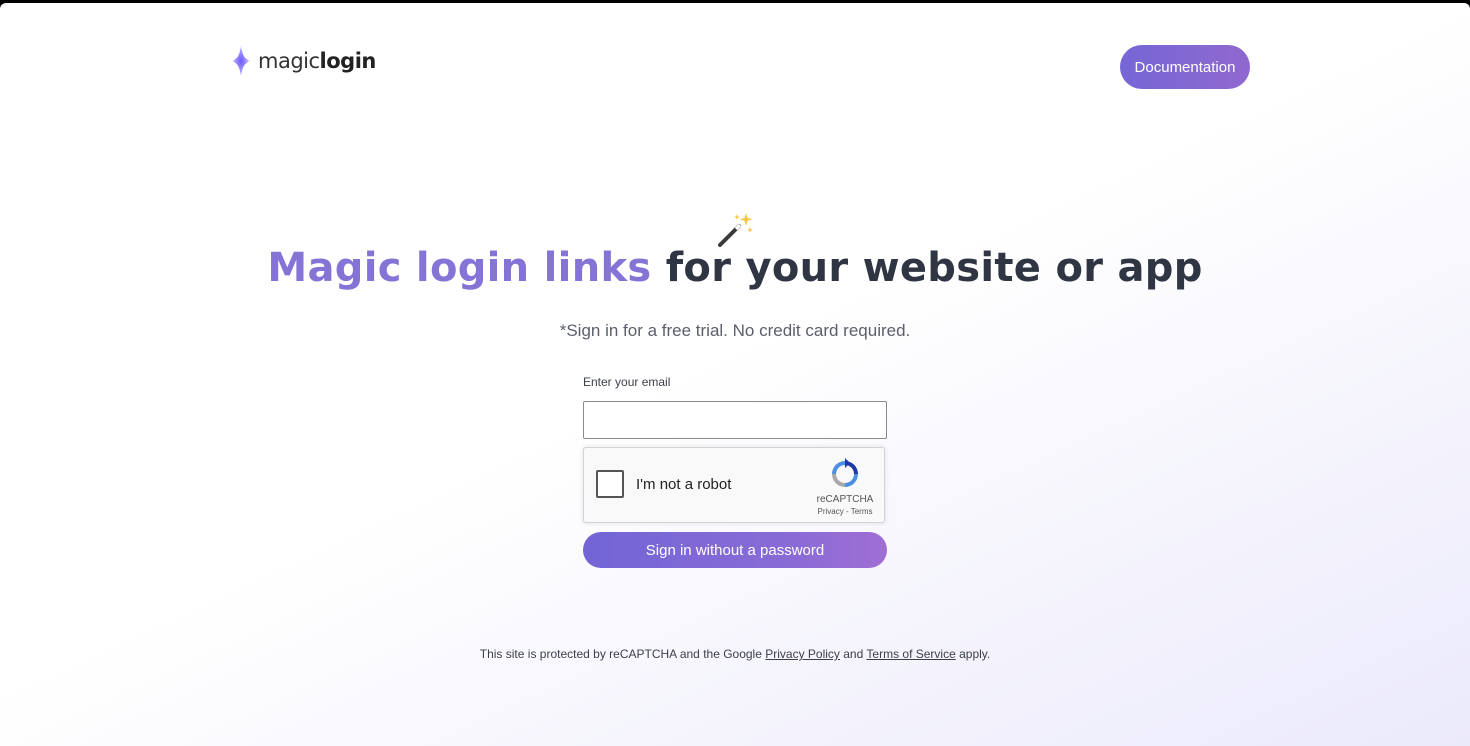 This screenshot has height=746, width=1470. I want to click on recaptcha-links: Privacy - Terms, so click(845, 511).